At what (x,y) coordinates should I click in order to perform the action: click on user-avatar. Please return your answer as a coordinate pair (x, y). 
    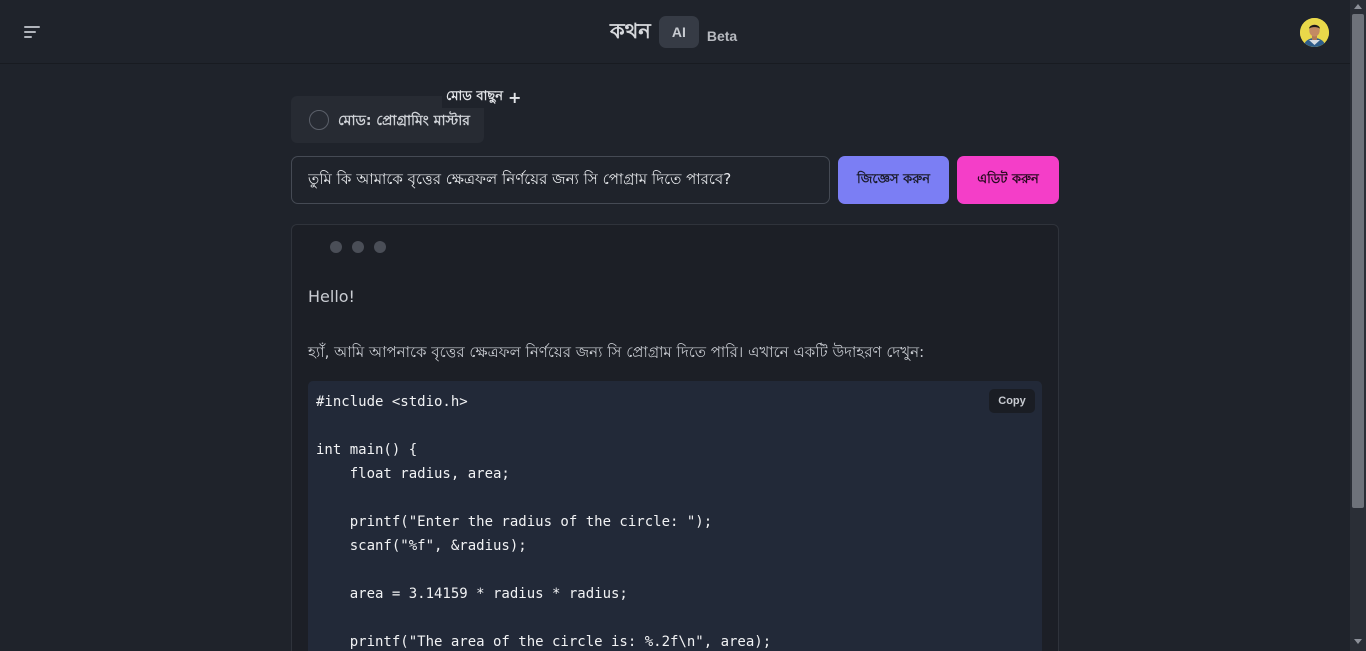
    Looking at the image, I should click on (1314, 32).